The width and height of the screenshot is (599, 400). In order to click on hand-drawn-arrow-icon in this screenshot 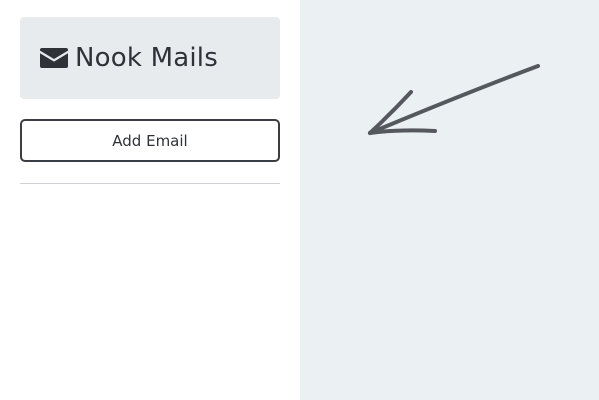, I will do `click(454, 99)`.